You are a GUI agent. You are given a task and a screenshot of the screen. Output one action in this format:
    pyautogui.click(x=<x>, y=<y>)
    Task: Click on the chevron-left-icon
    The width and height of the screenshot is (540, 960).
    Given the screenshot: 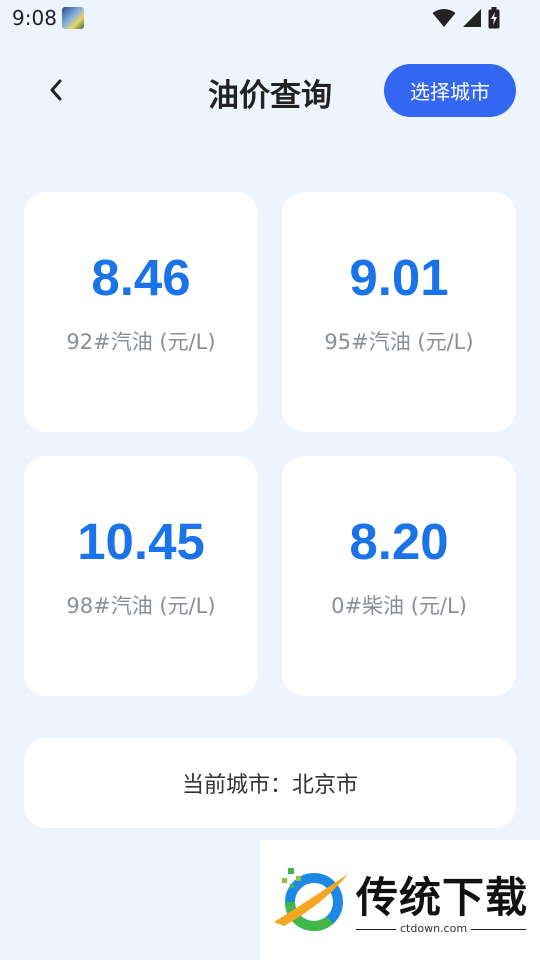 What is the action you would take?
    pyautogui.click(x=56, y=90)
    